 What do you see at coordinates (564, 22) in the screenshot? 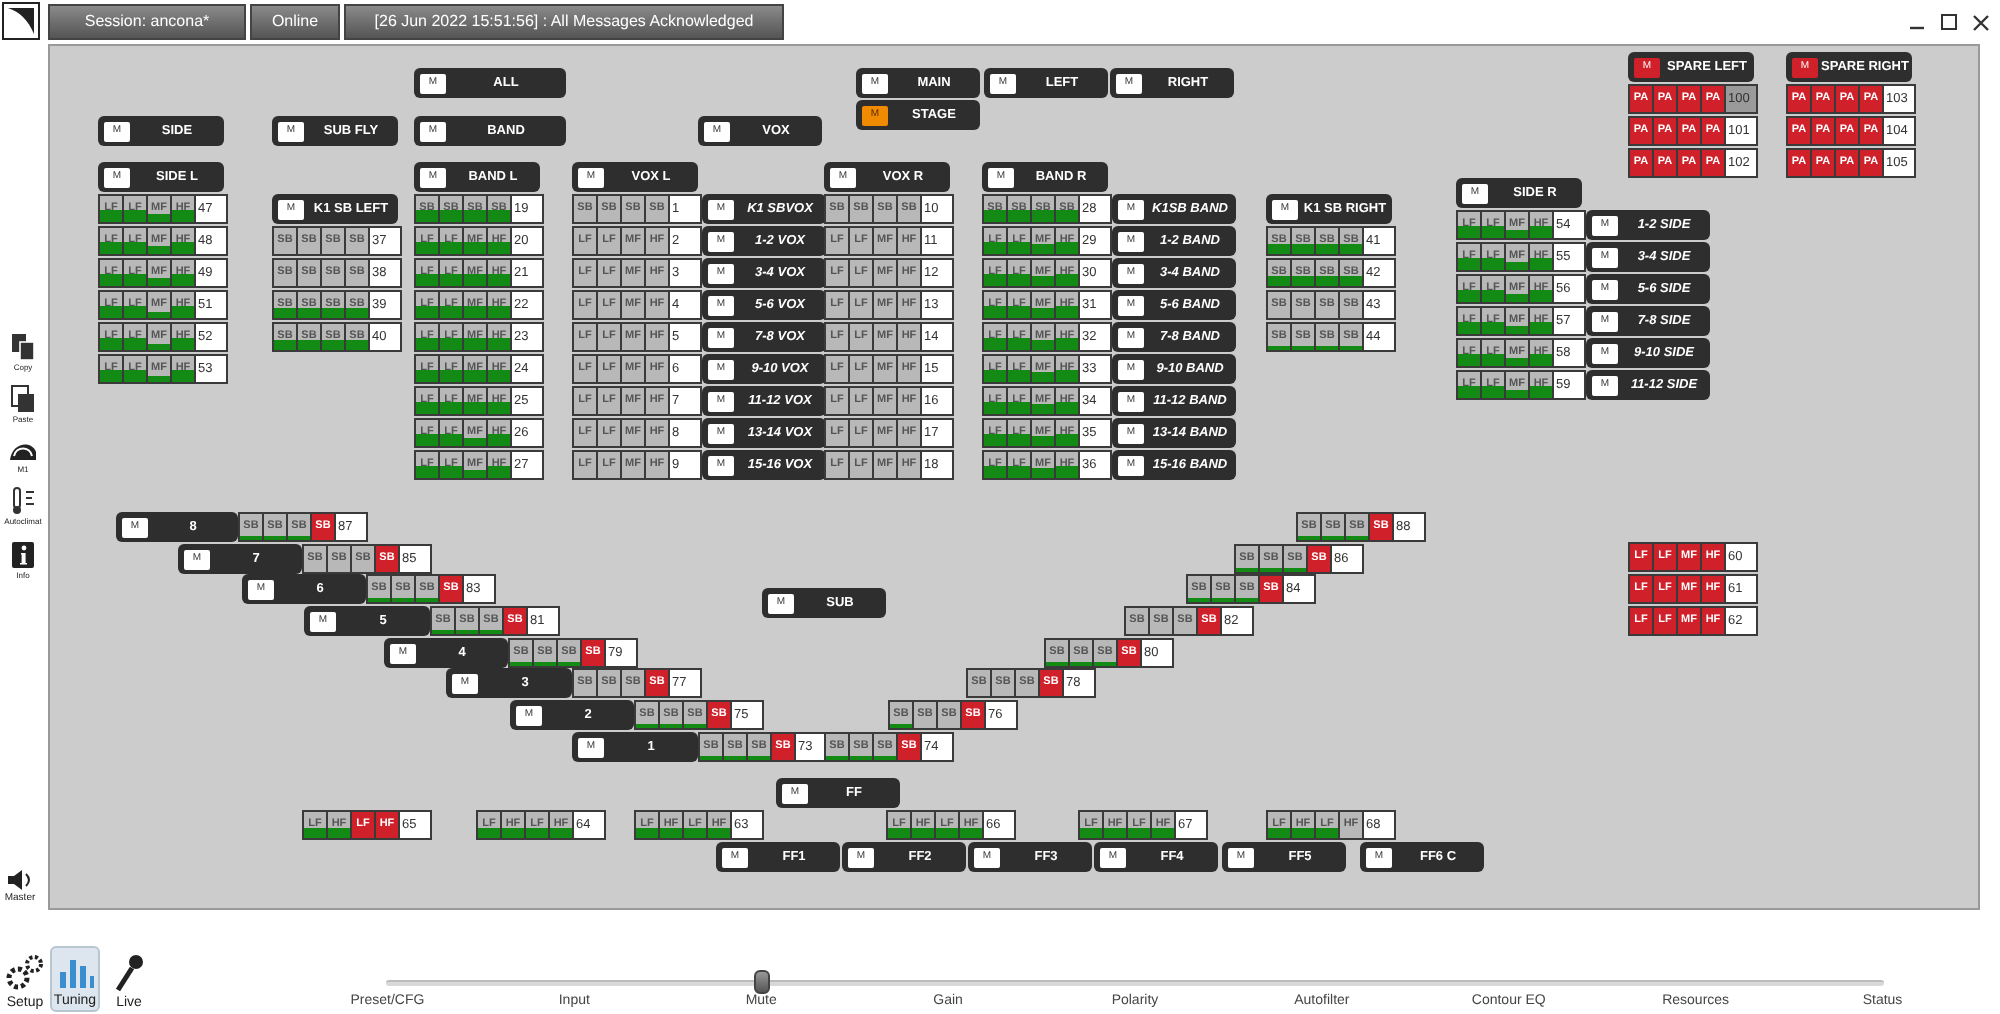
I see `status-message: [26 Jun 2022 15:51:56] : All Messages Acknowledged` at bounding box center [564, 22].